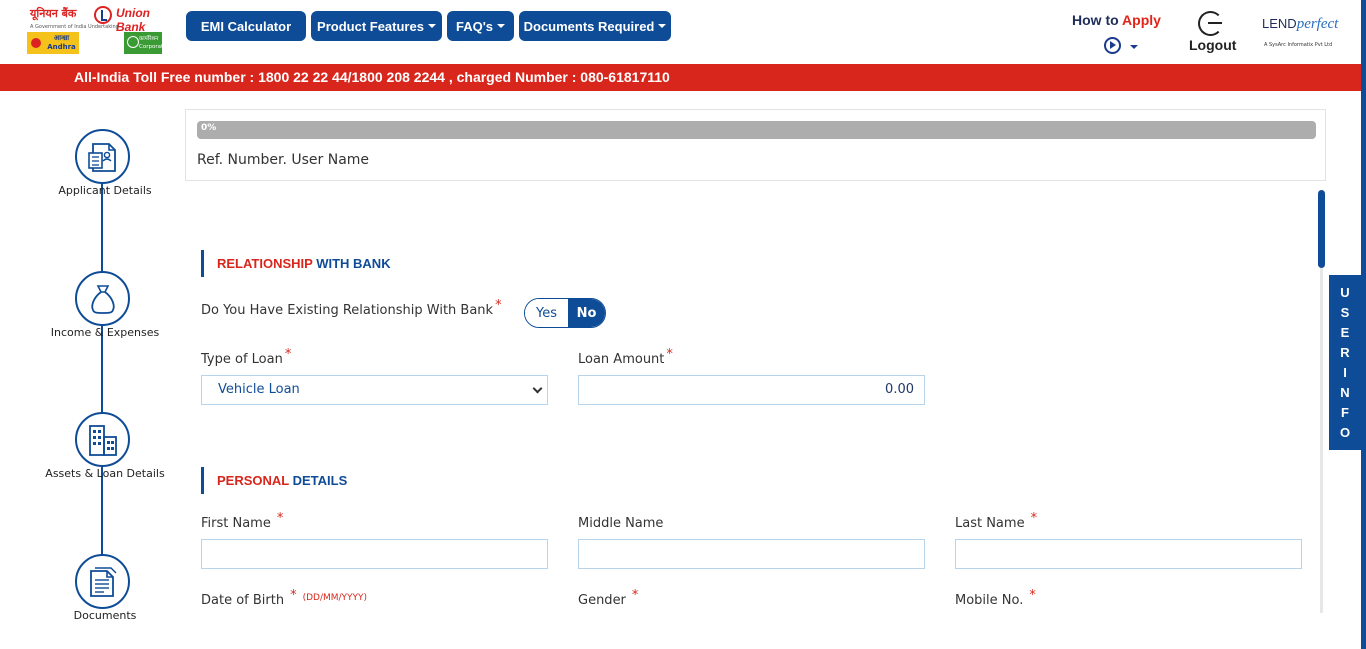 This screenshot has height=649, width=1366. Describe the element at coordinates (318, 480) in the screenshot. I see `heading-blue-part: DETAILS` at that location.